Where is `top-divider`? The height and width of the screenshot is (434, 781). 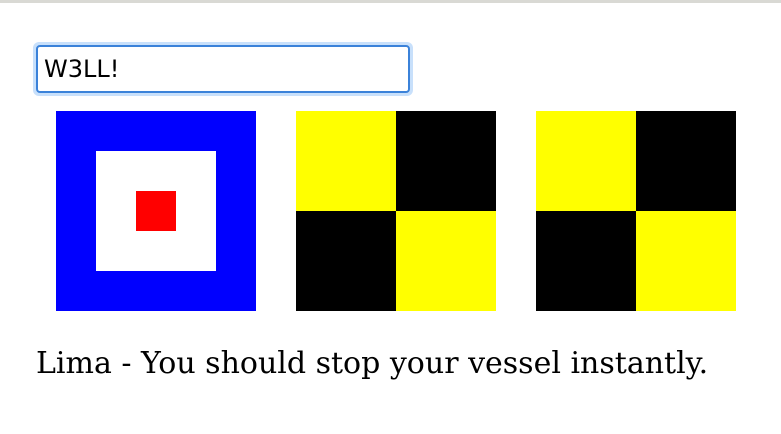 top-divider is located at coordinates (390, 1).